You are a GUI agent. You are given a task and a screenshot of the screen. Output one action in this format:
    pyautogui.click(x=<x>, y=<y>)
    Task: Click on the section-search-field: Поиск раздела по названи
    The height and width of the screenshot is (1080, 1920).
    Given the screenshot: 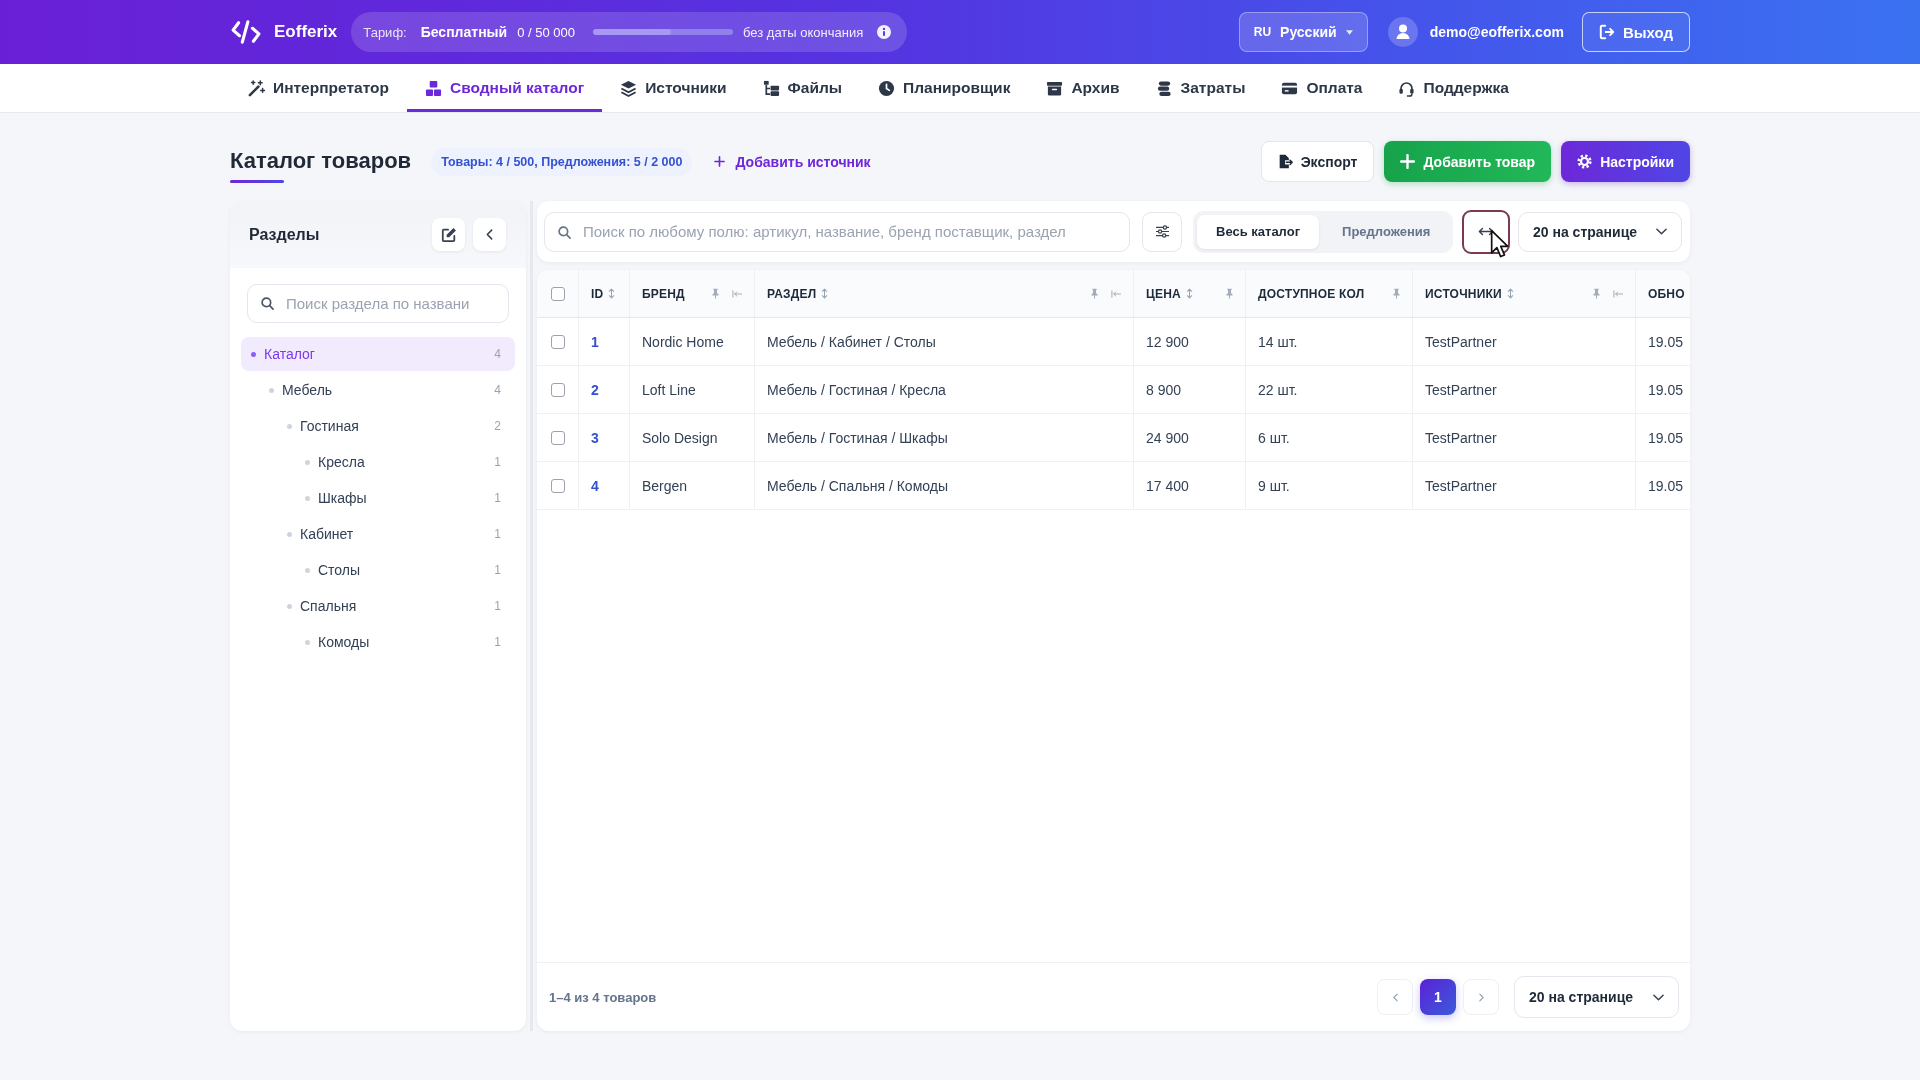 What is the action you would take?
    pyautogui.click(x=378, y=303)
    